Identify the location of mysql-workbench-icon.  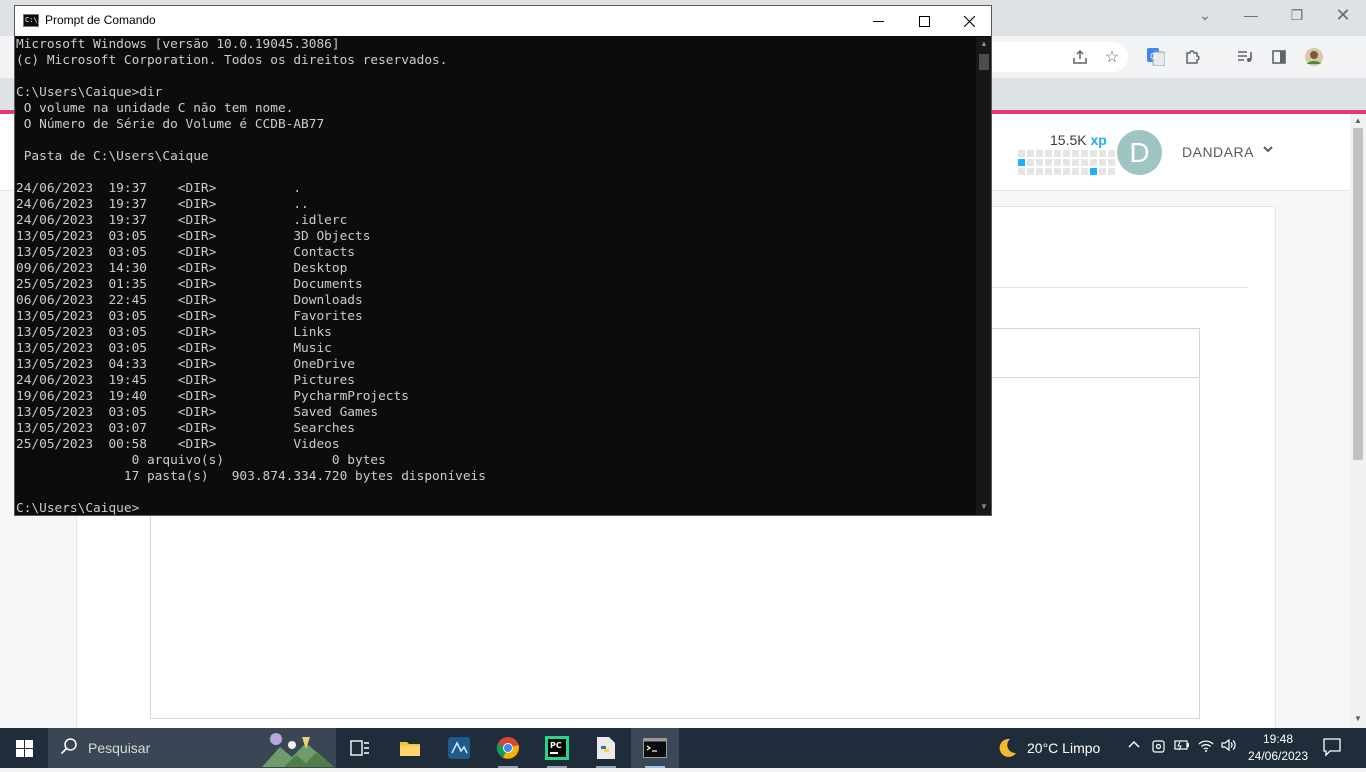
(459, 748).